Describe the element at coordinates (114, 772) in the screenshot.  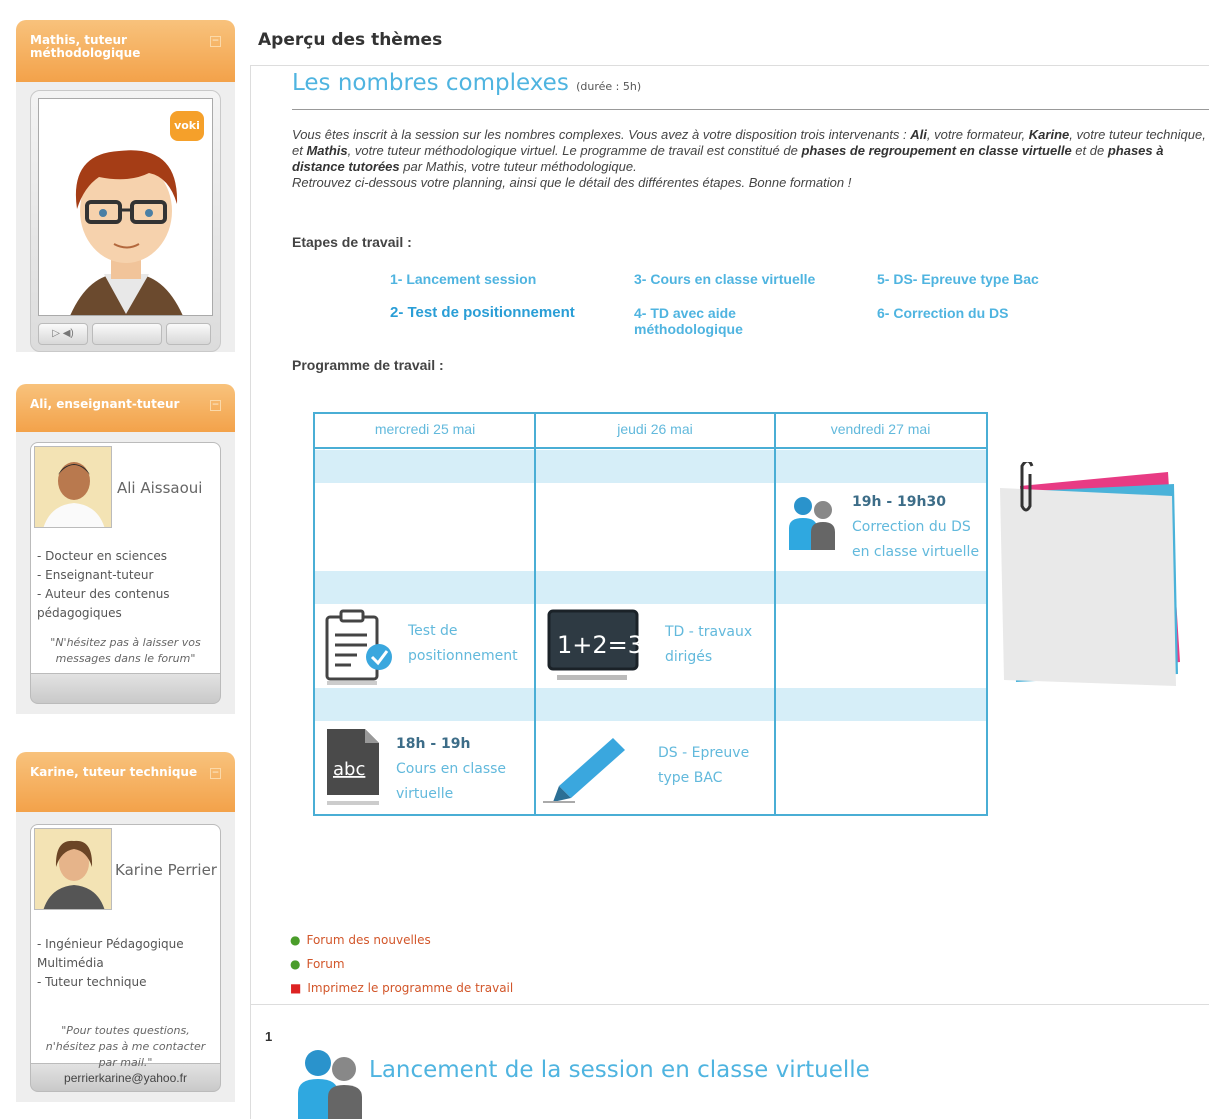
I see `karine-block-title: Karine, tuteur technique` at that location.